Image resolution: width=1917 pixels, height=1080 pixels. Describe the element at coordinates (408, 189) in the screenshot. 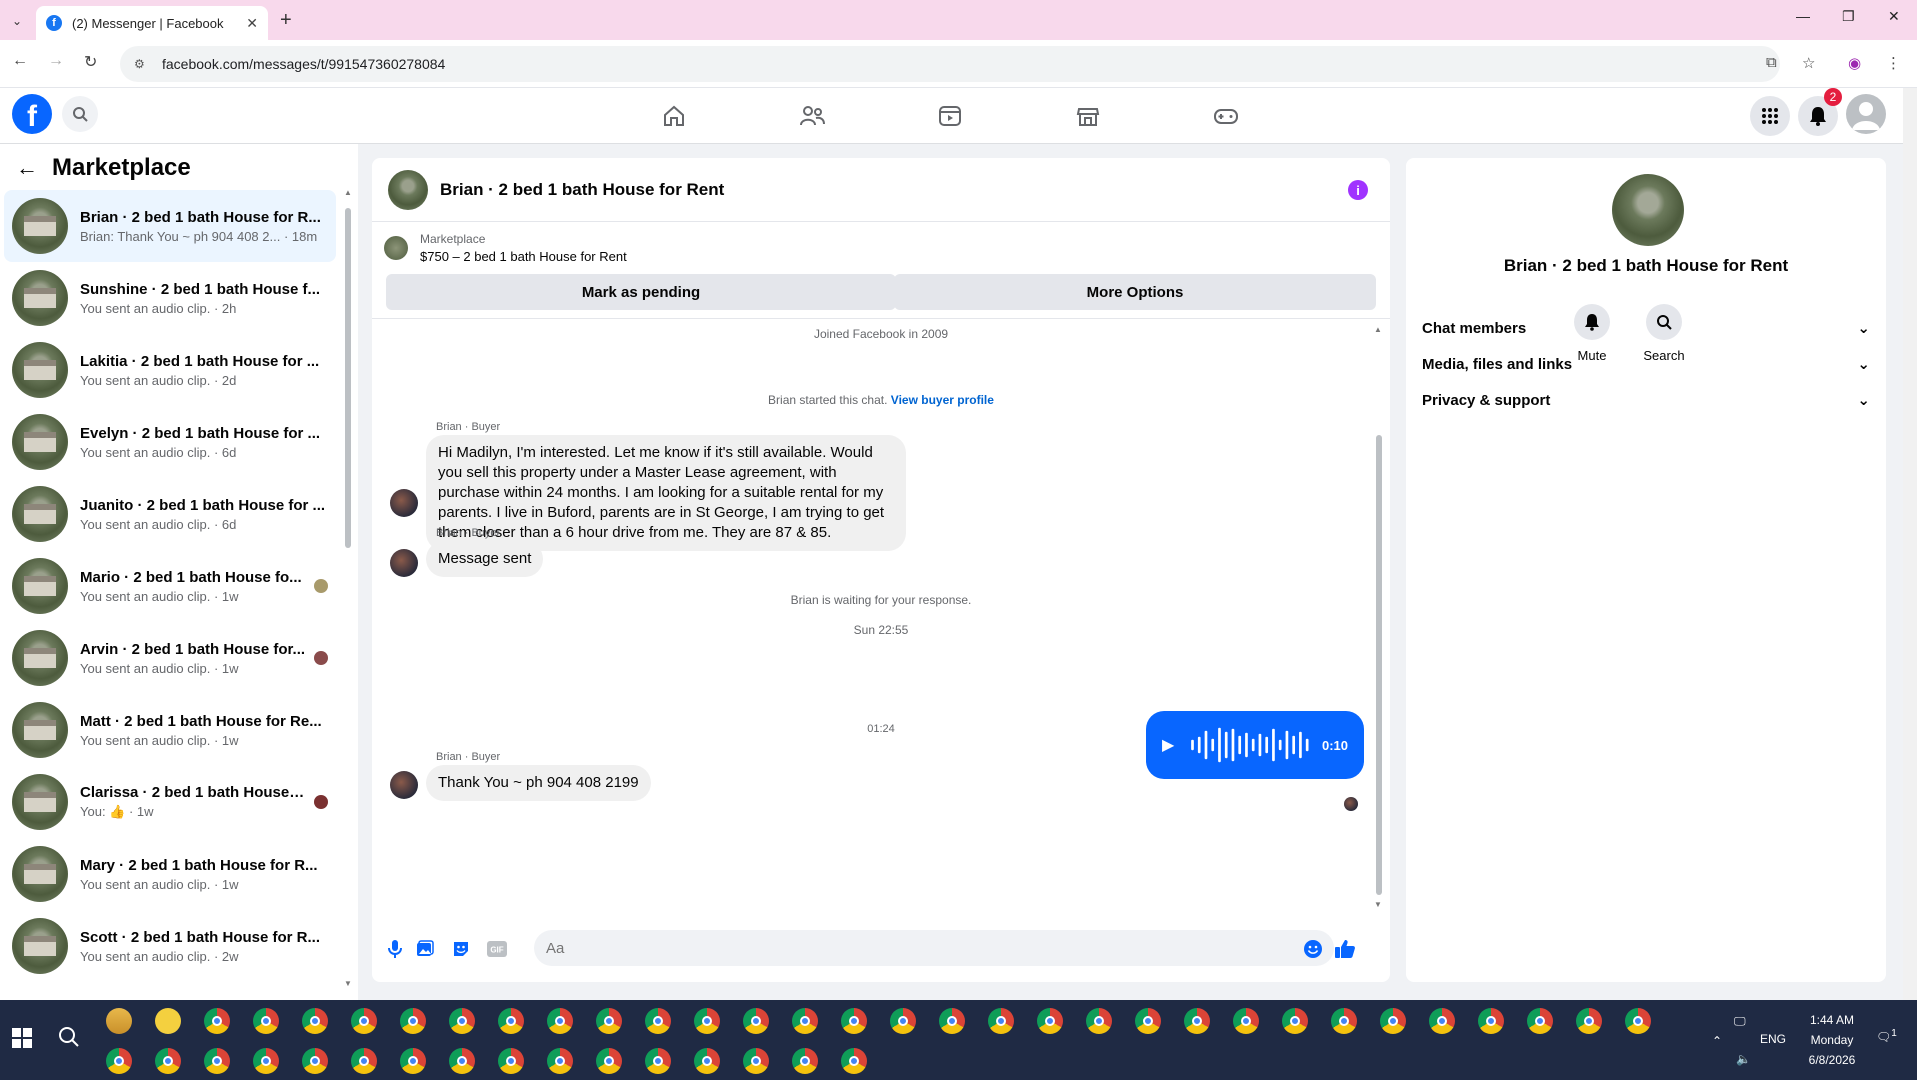

I see `chat-avatar` at that location.